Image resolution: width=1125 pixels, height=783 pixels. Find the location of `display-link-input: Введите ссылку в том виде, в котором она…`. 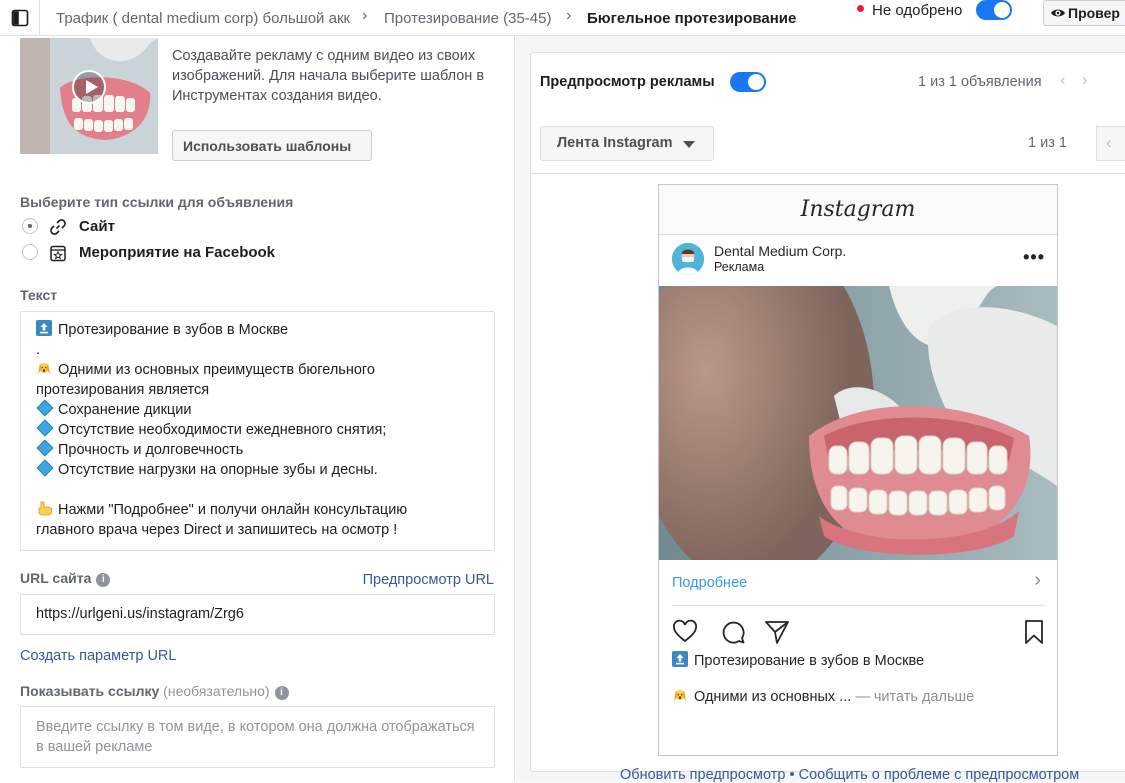

display-link-input: Введите ссылку в том виде, в котором она… is located at coordinates (257, 737).